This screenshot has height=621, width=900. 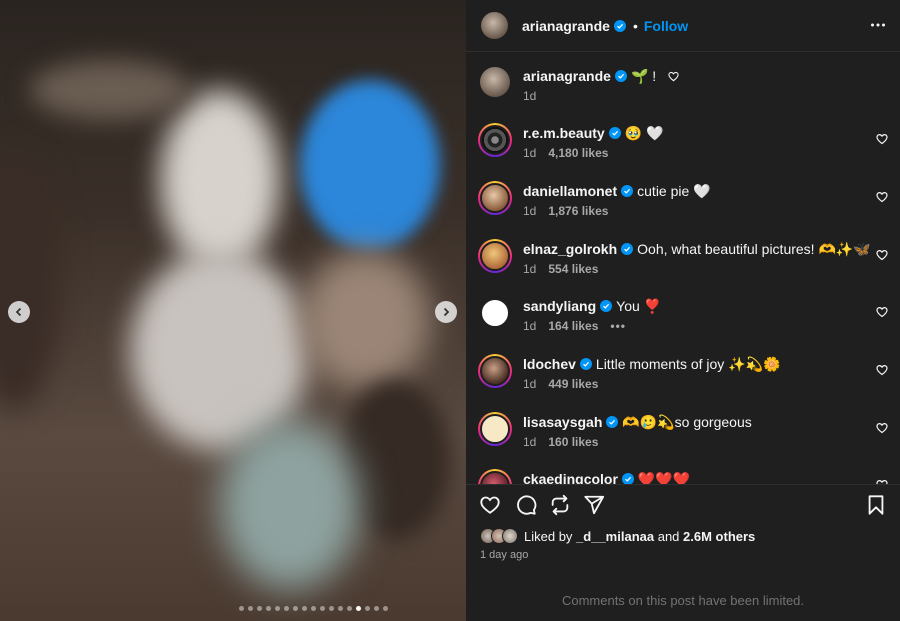 What do you see at coordinates (688, 364) in the screenshot?
I see `comment-text: Little moments of joy ✨💫🌼` at bounding box center [688, 364].